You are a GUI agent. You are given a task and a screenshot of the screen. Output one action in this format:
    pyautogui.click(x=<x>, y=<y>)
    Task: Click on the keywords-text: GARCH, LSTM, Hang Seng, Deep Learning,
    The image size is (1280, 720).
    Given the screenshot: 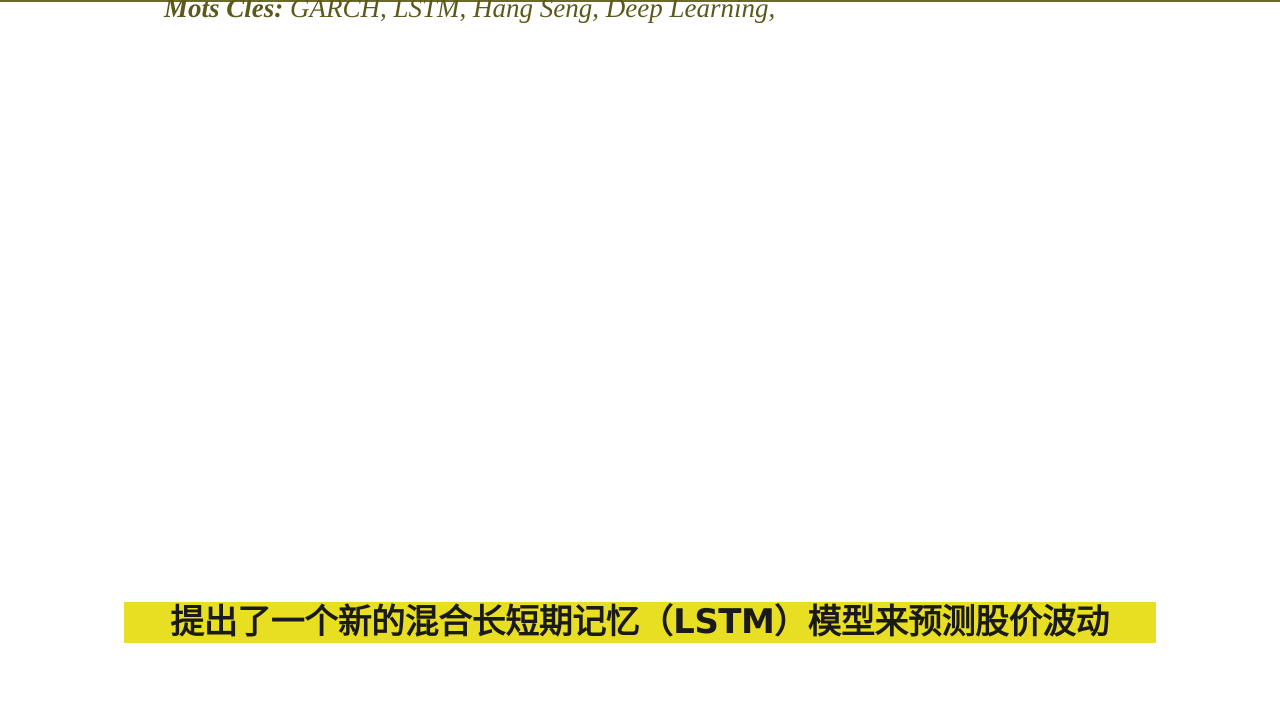 What is the action you would take?
    pyautogui.click(x=529, y=11)
    